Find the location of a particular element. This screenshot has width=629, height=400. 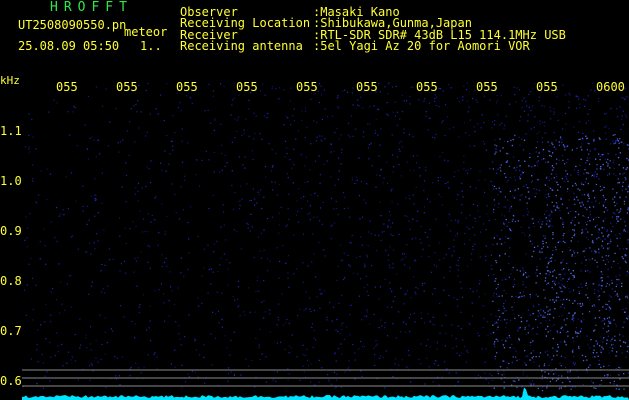

antenna-value: :5el Yagi Az 20 for Aomori VOR is located at coordinates (421, 46).